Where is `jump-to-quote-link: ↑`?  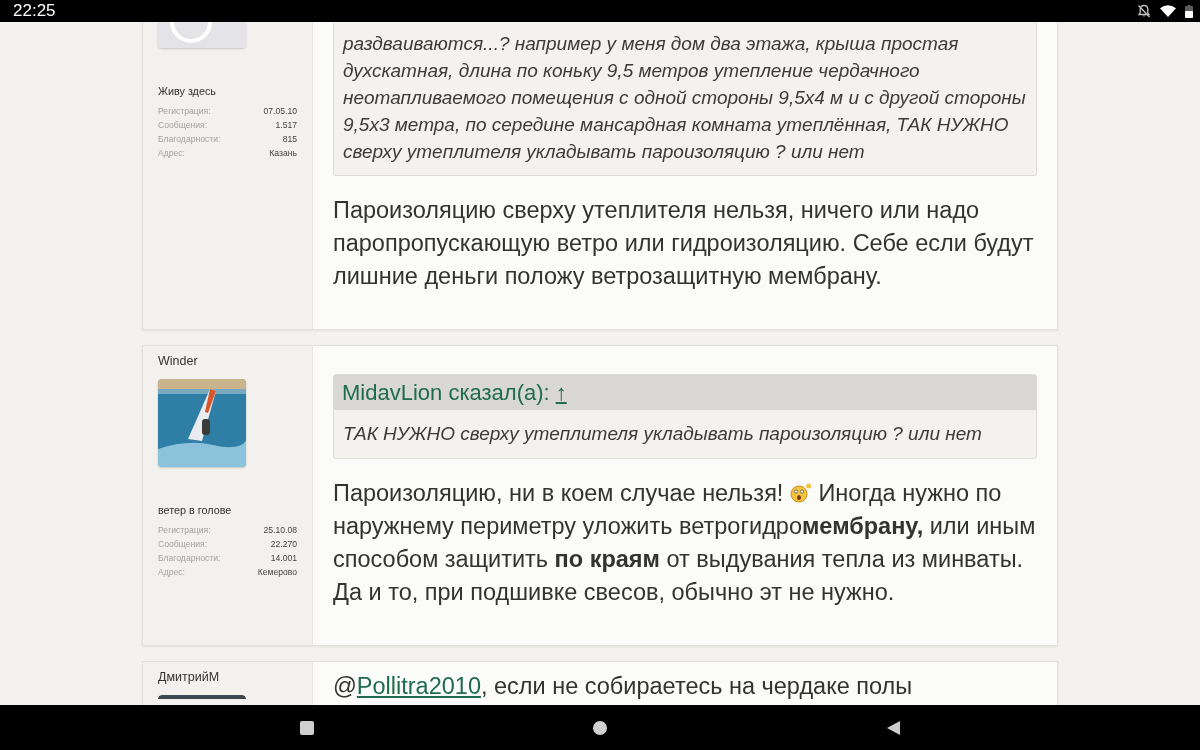
jump-to-quote-link: ↑ is located at coordinates (561, 392).